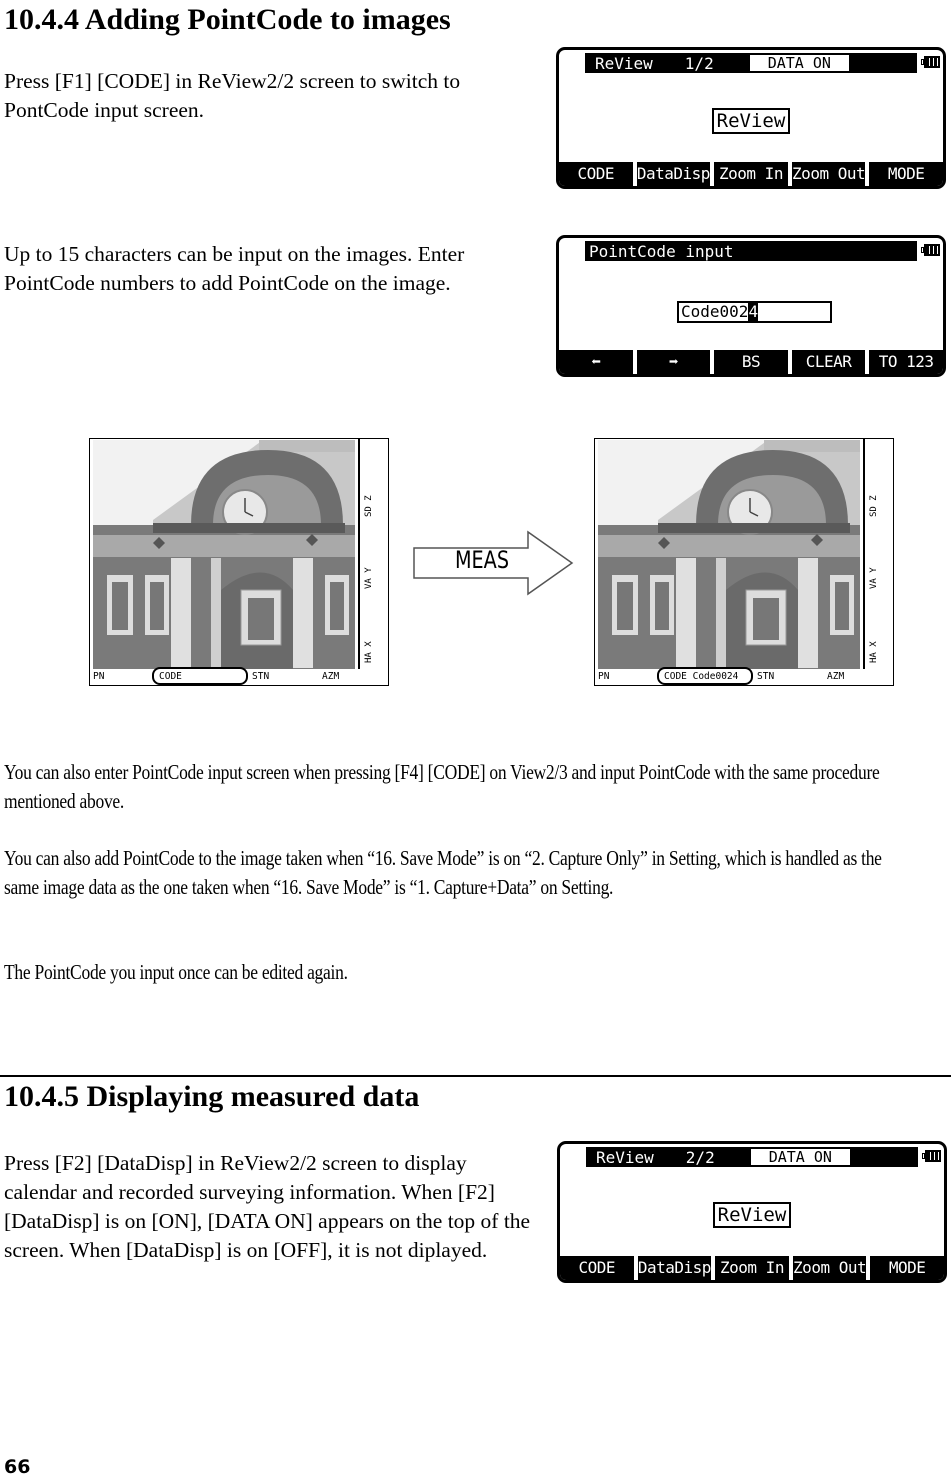 The height and width of the screenshot is (1481, 951). I want to click on fkey-cursor-left: ⬅, so click(596, 362).